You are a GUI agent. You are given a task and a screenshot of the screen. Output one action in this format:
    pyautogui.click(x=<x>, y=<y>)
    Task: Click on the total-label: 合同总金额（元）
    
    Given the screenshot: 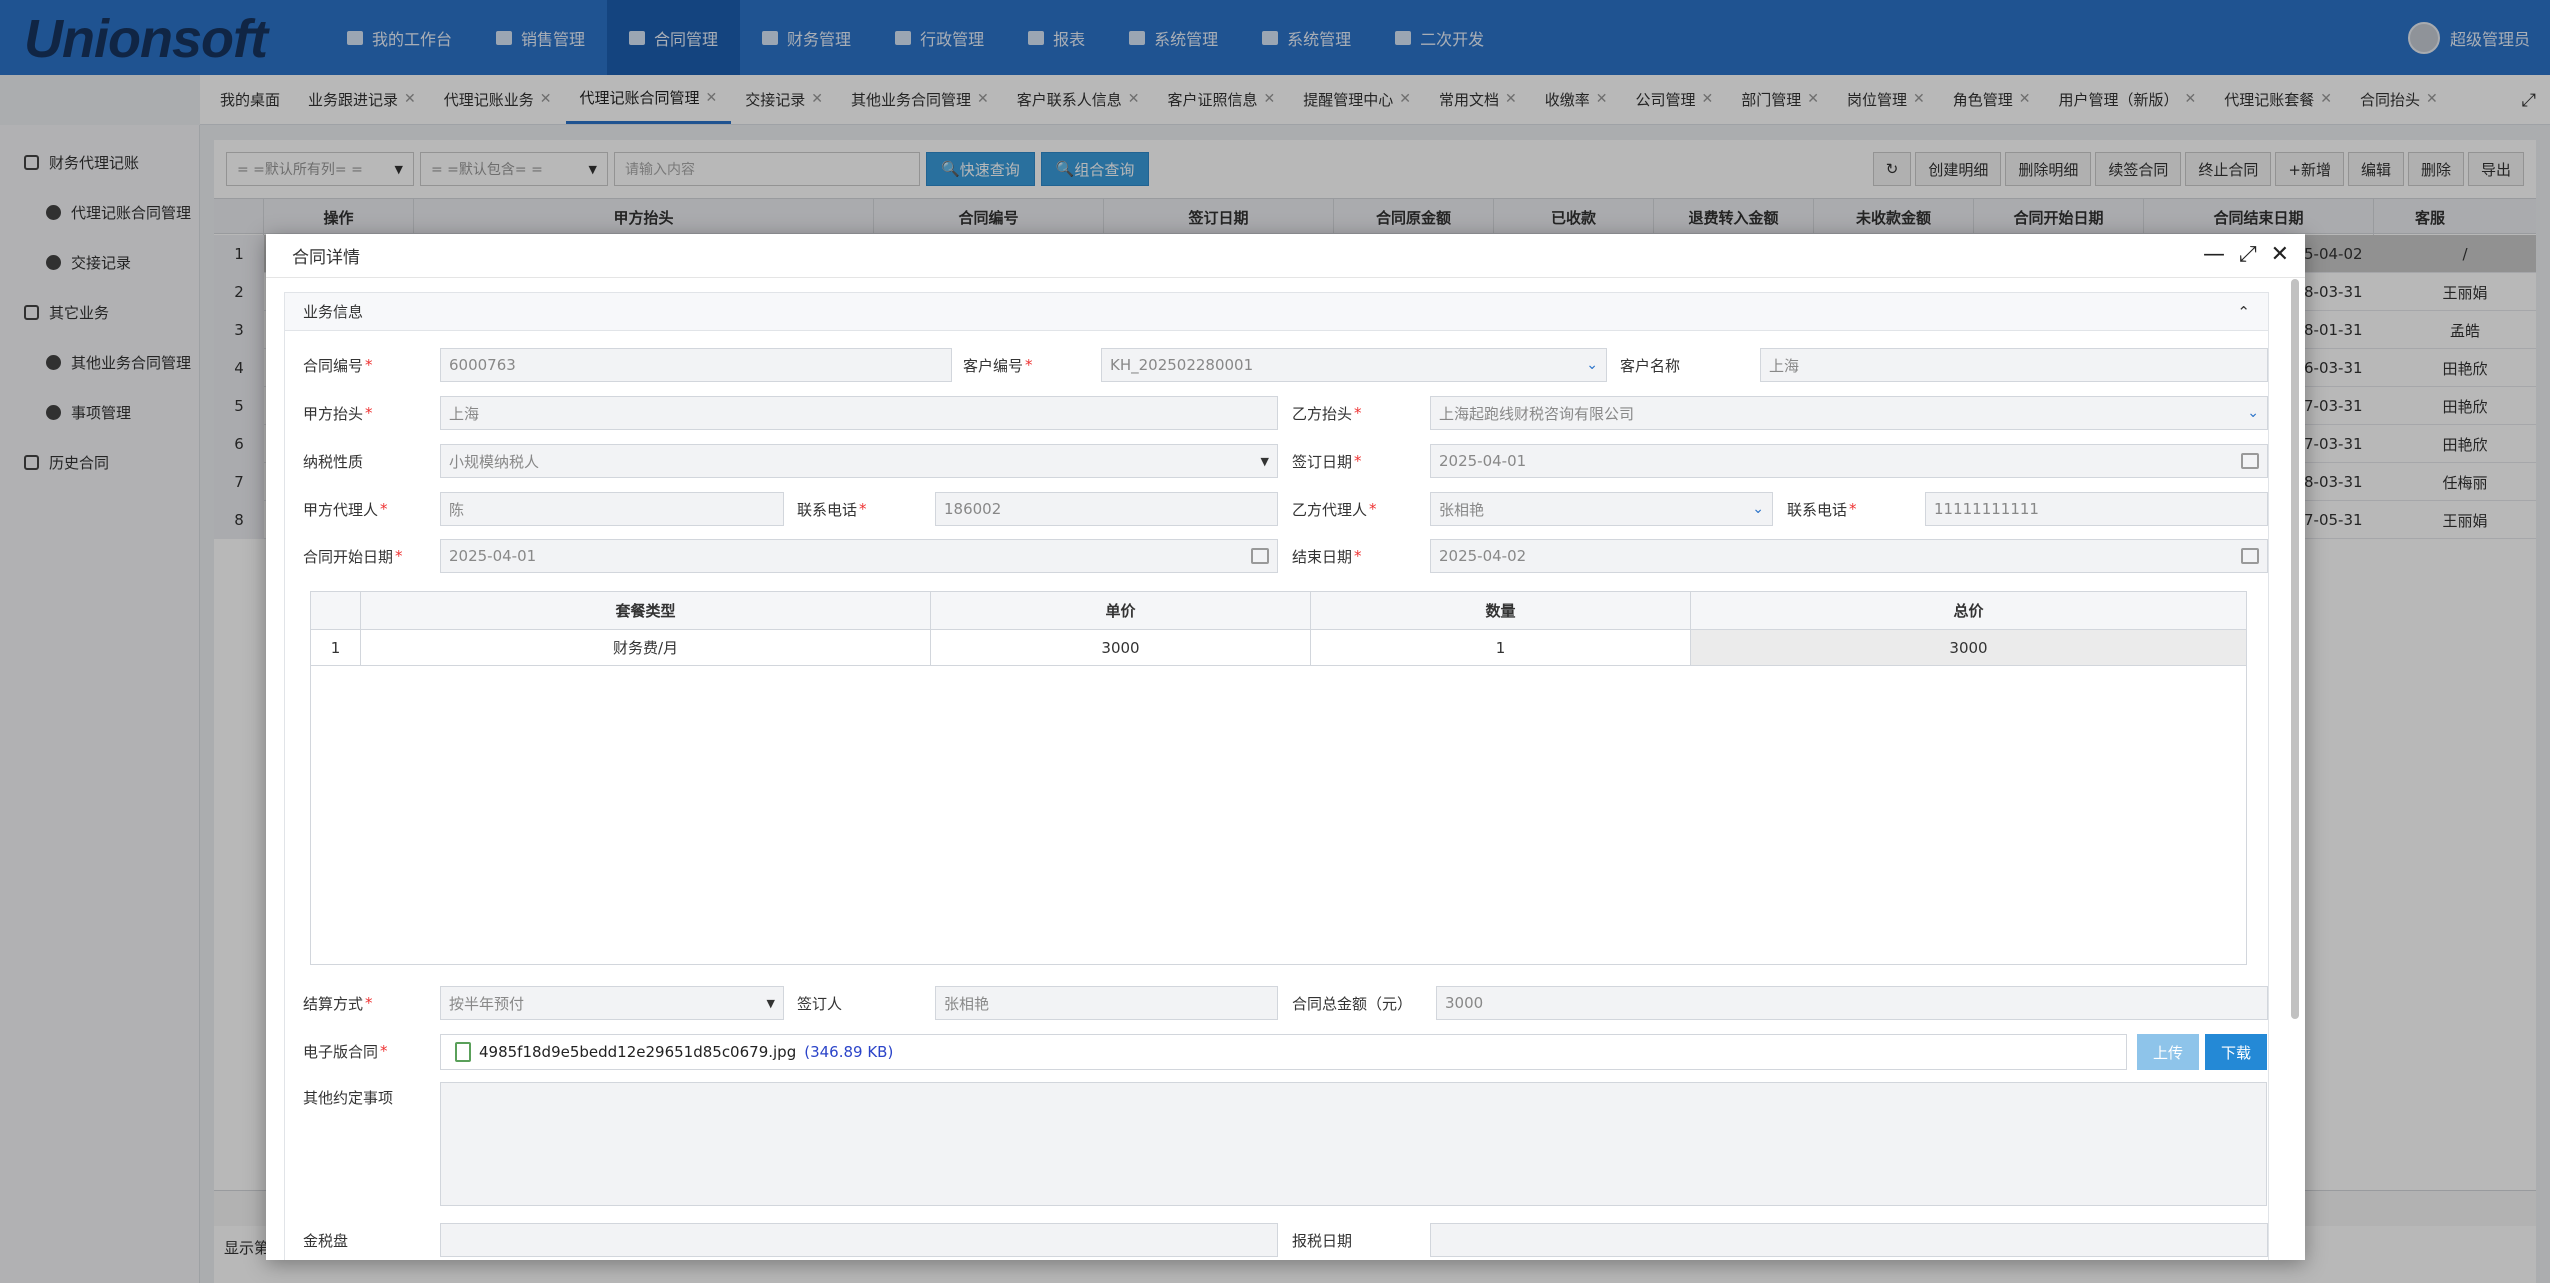 What is the action you would take?
    pyautogui.click(x=1352, y=1003)
    